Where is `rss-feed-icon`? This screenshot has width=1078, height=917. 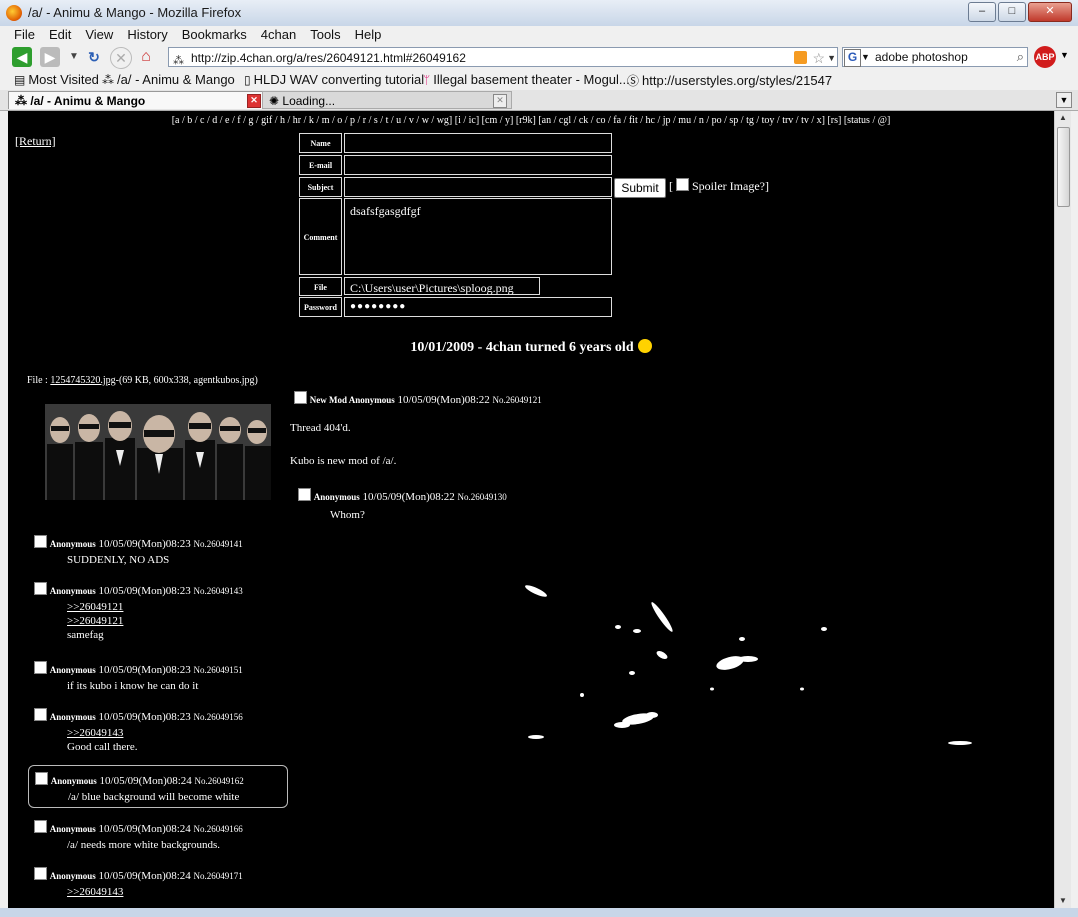 rss-feed-icon is located at coordinates (800, 57).